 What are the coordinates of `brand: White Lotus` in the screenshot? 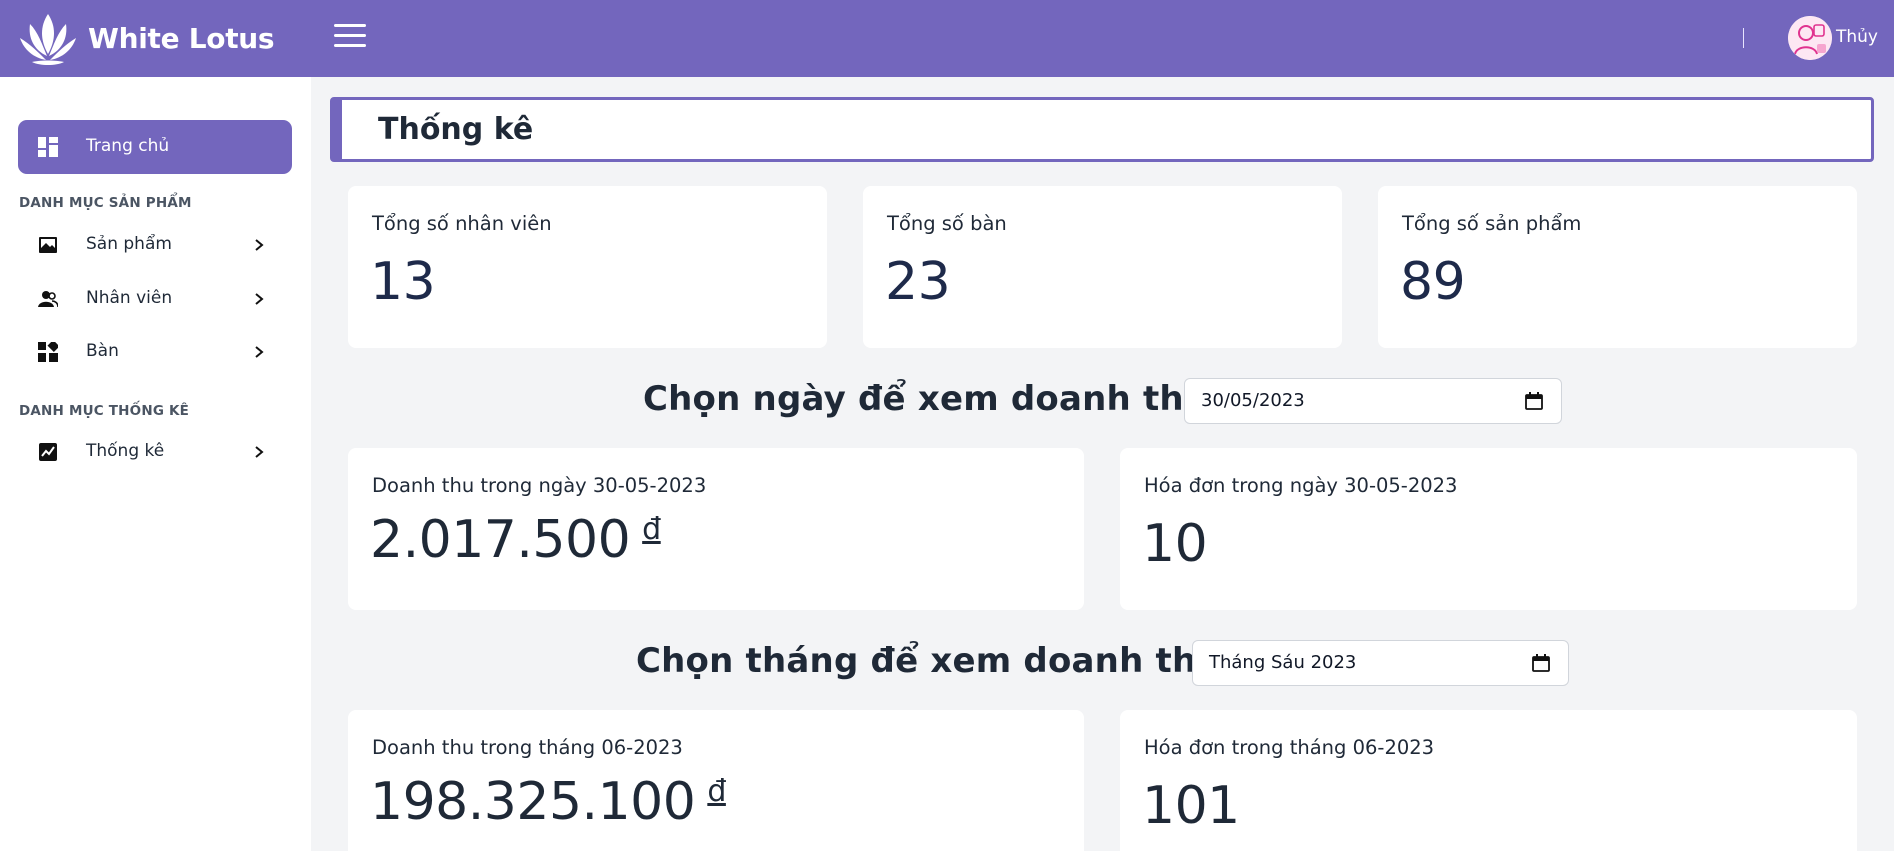 It's located at (146, 38).